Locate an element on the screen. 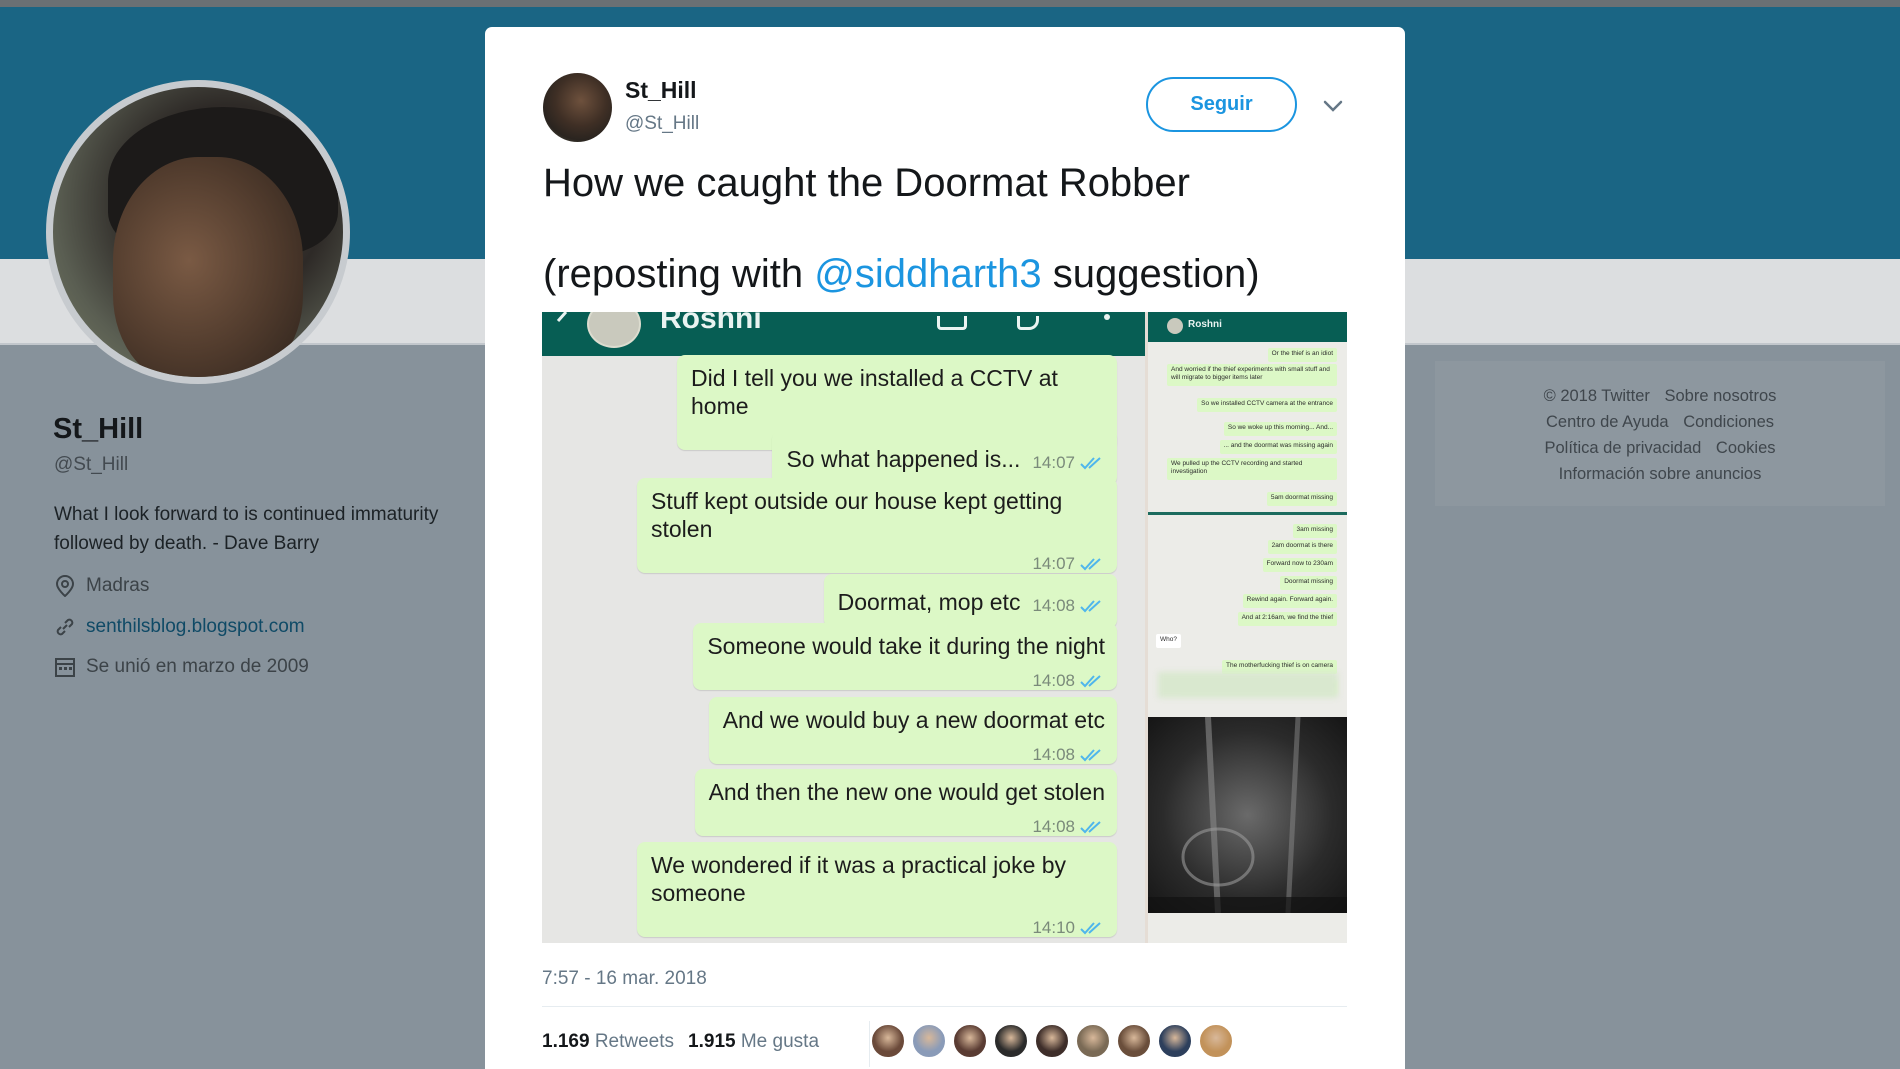 This screenshot has width=1900, height=1069. mini-contact-name: Roshni is located at coordinates (1205, 324).